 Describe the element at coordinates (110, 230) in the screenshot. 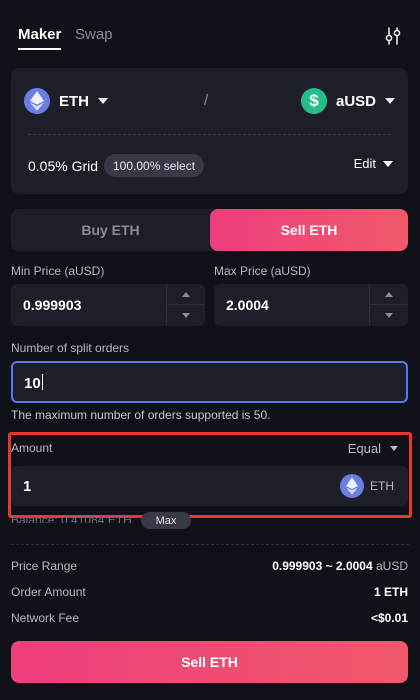

I see `buy-eth-tab: Buy ETH` at that location.